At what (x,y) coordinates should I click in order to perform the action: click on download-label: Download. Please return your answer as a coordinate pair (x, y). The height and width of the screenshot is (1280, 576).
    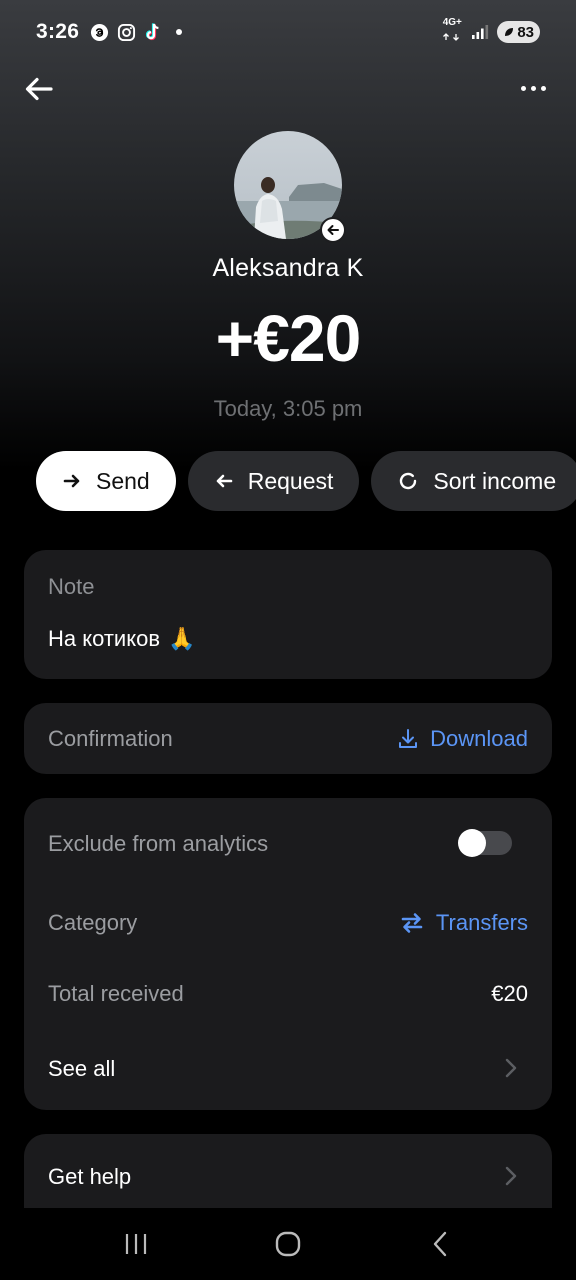
    Looking at the image, I should click on (479, 738).